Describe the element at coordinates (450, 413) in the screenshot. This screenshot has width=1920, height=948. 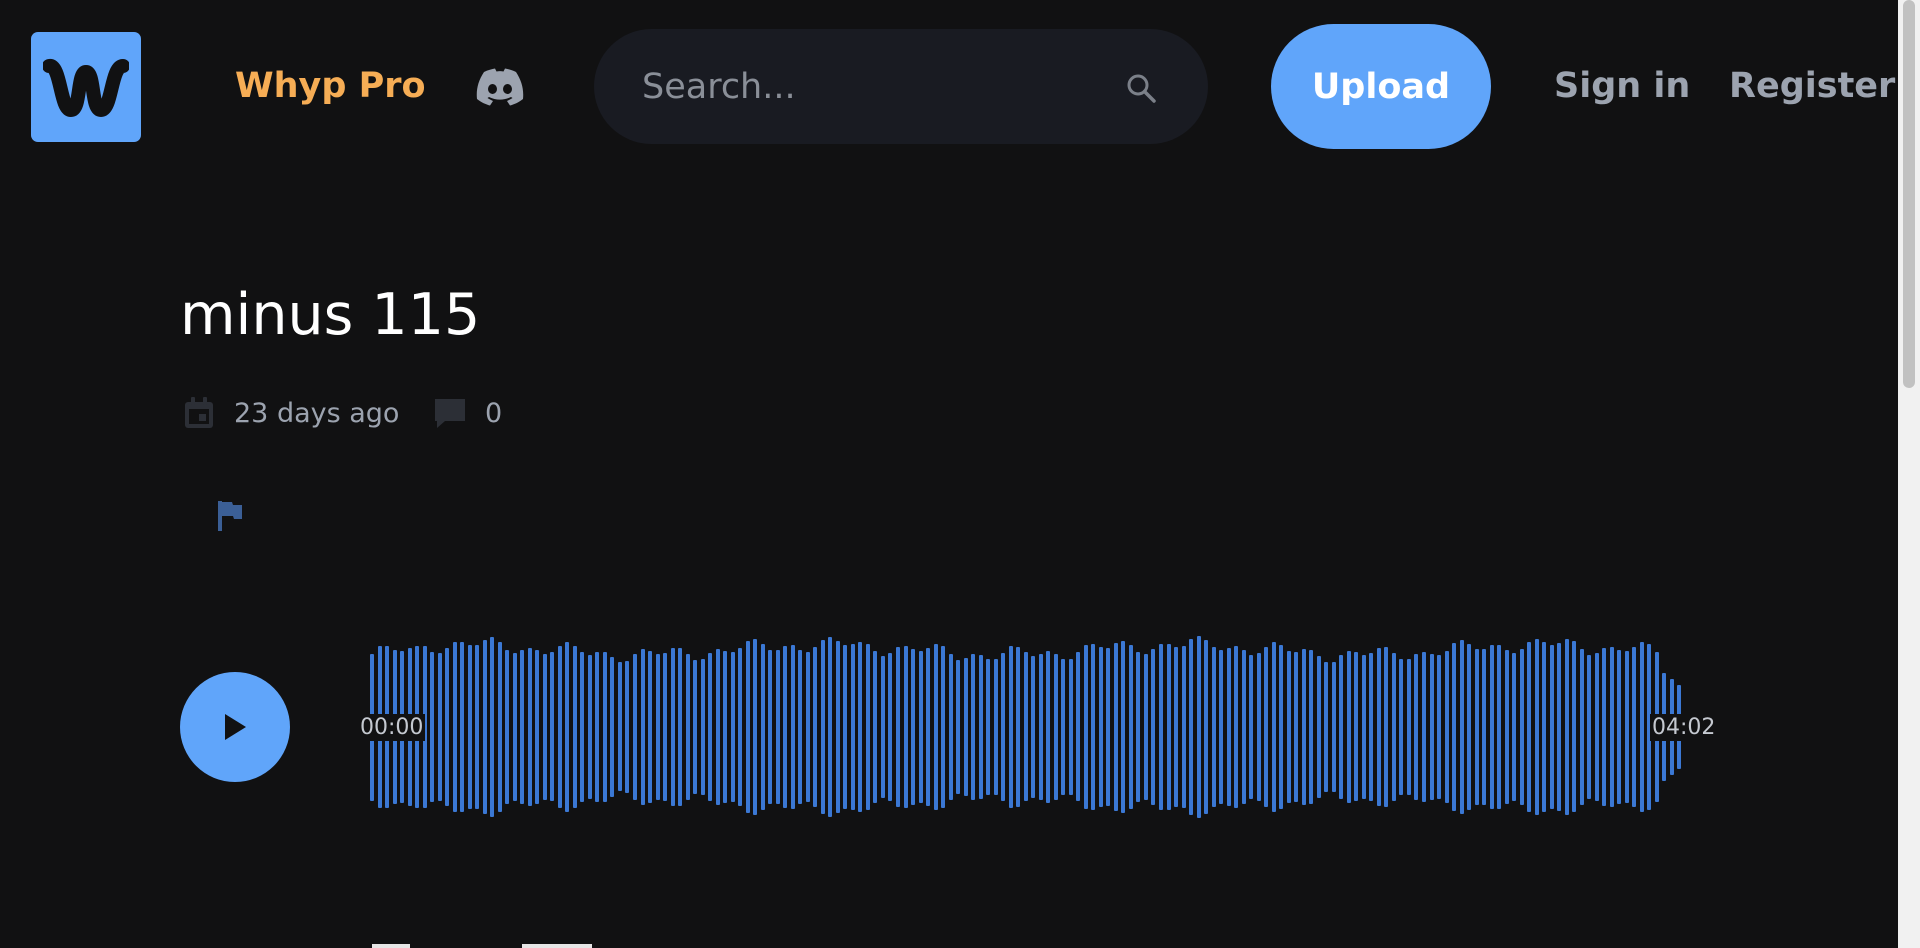
I see `comment-icon` at that location.